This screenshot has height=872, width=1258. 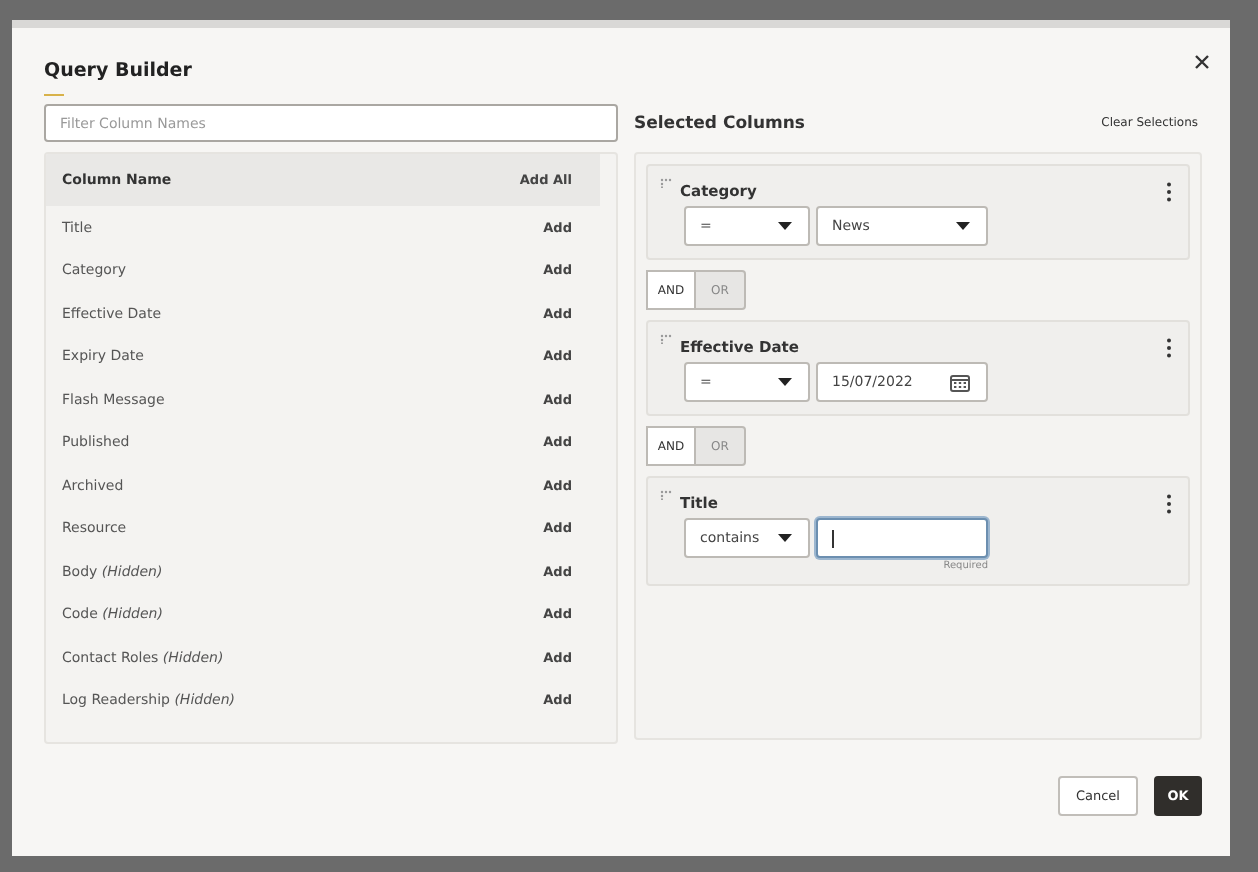 I want to click on input-field, so click(x=902, y=538).